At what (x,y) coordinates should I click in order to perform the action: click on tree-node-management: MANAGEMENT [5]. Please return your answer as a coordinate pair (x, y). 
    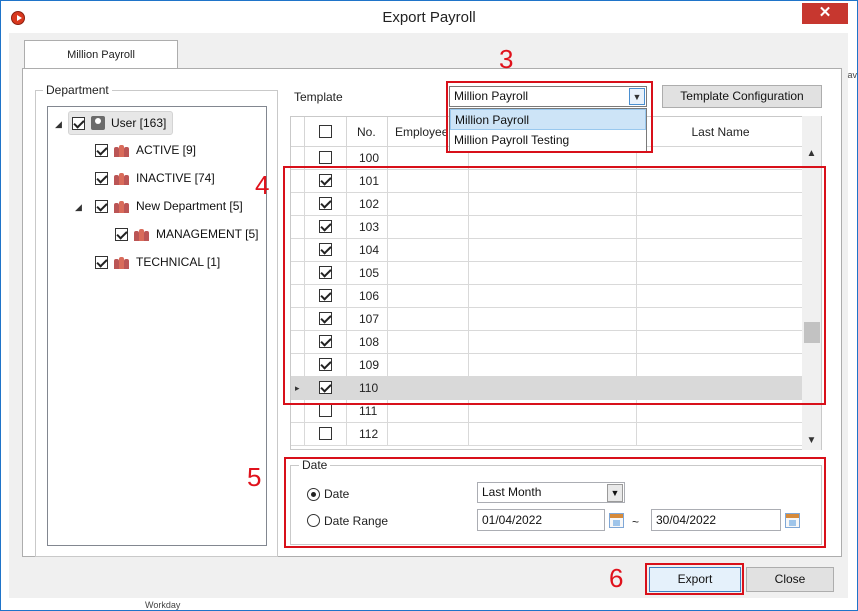
    Looking at the image, I should click on (186, 234).